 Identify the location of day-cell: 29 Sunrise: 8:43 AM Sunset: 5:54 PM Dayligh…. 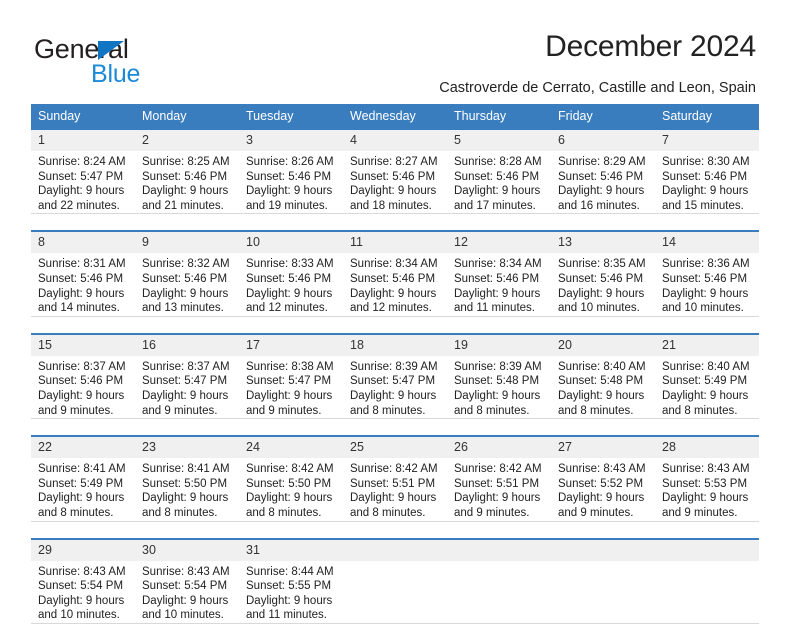
(83, 580).